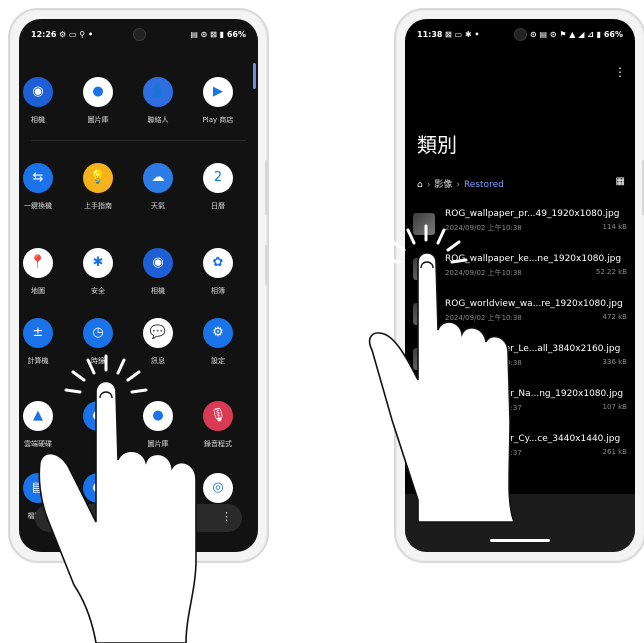 The height and width of the screenshot is (643, 644). Describe the element at coordinates (158, 342) in the screenshot. I see `app-icon: 💬 訊息` at that location.